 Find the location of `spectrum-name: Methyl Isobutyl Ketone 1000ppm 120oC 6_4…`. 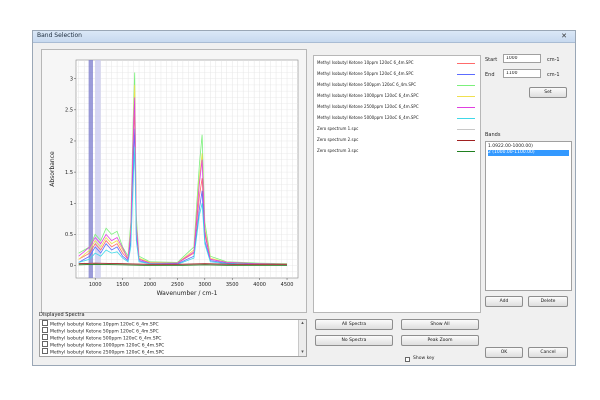

spectrum-name: Methyl Isobutyl Ketone 1000ppm 120oC 6_4… is located at coordinates (107, 346).